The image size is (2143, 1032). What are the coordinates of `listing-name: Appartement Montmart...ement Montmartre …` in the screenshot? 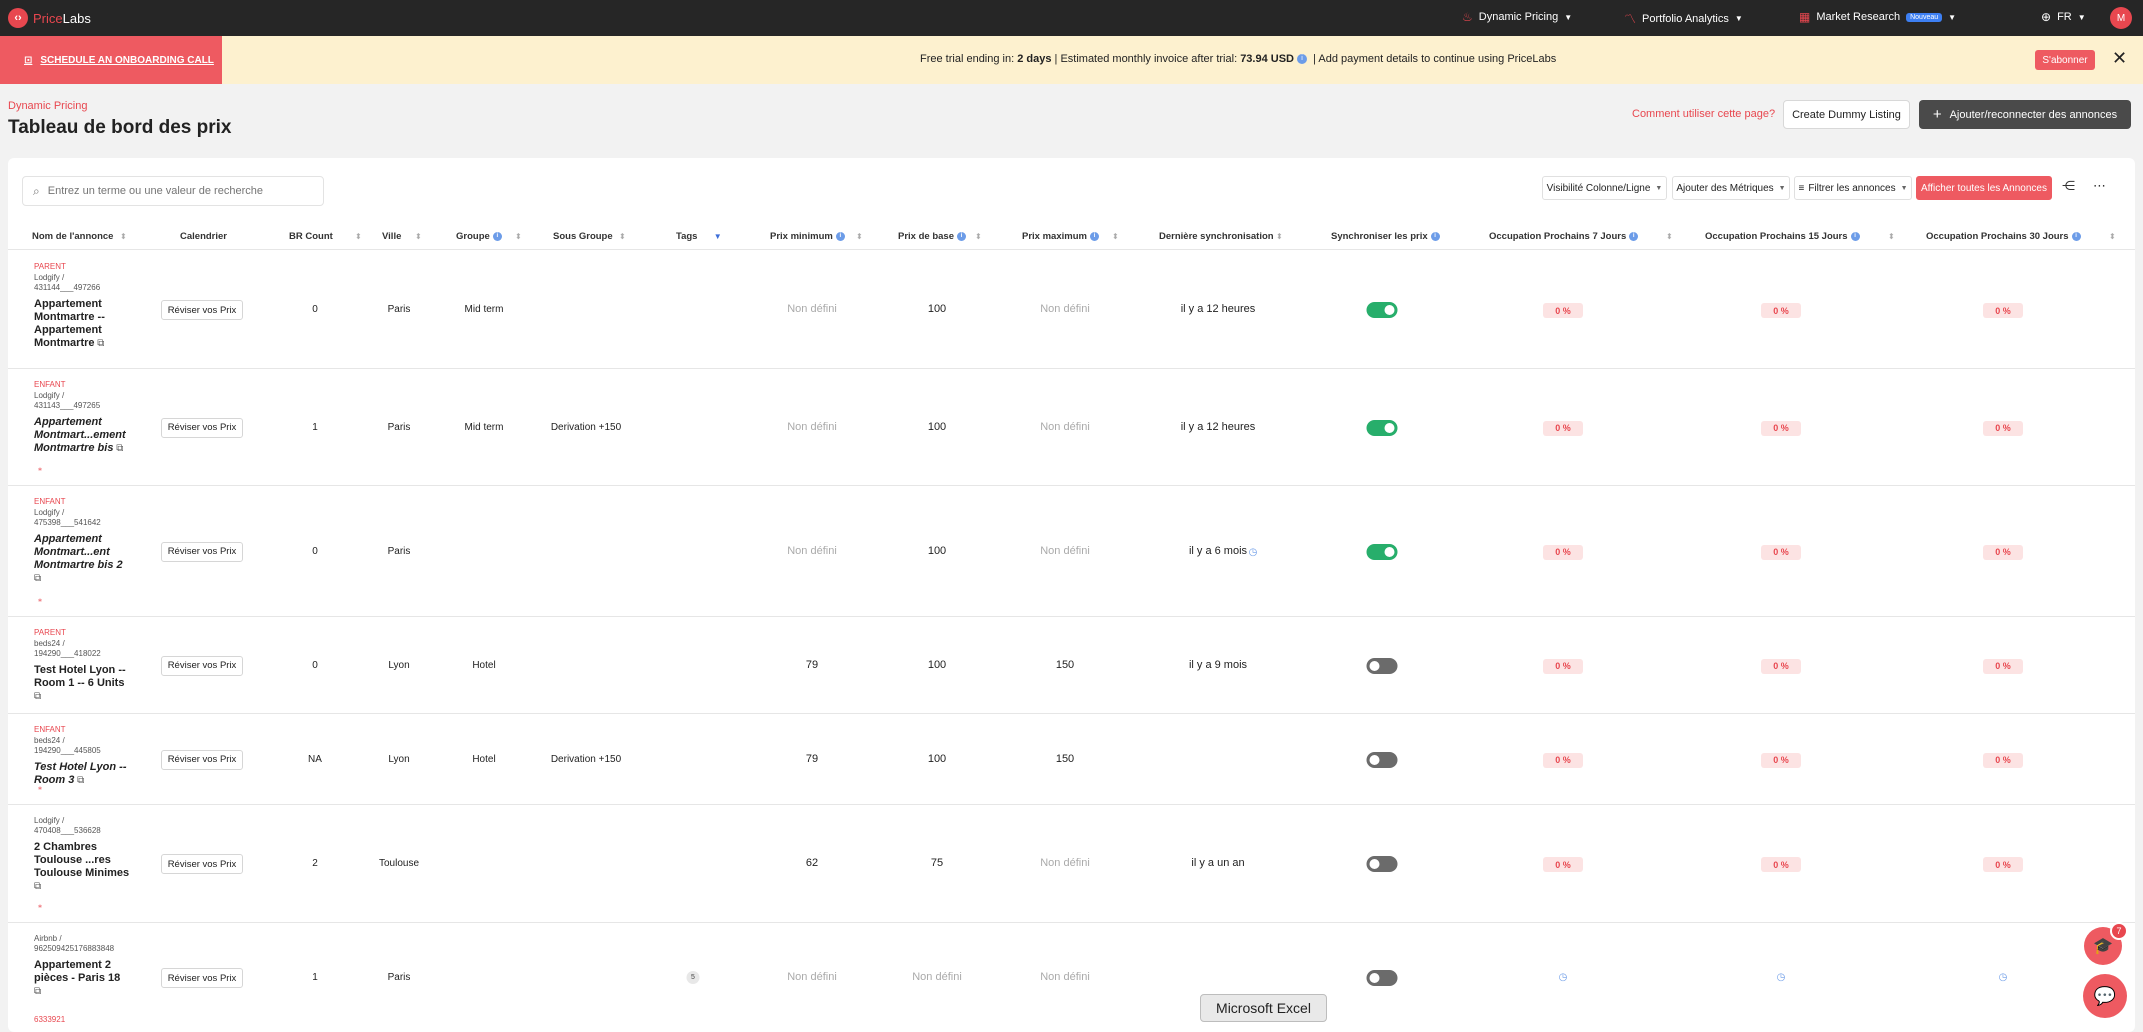 It's located at (82, 435).